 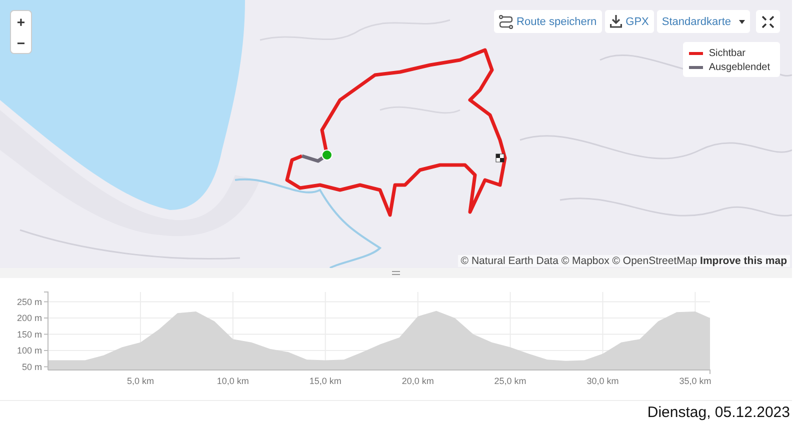 I want to click on legend-label: Sichtbar, so click(x=727, y=53).